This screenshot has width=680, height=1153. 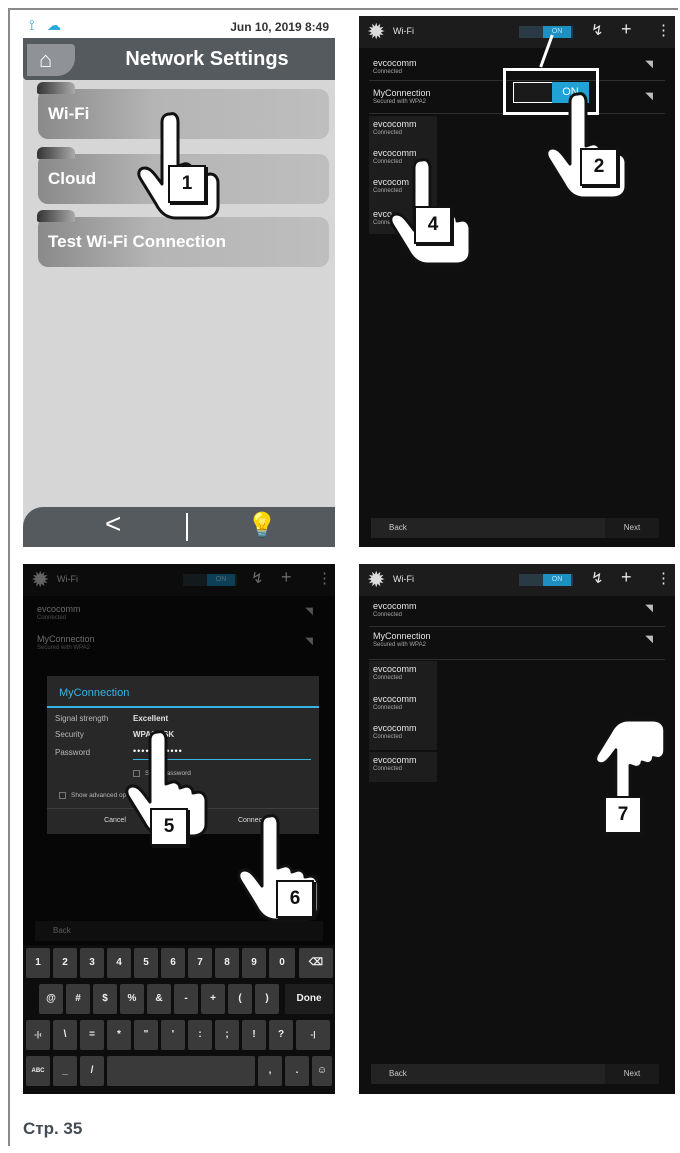 What do you see at coordinates (146, 963) in the screenshot?
I see `key: 5` at bounding box center [146, 963].